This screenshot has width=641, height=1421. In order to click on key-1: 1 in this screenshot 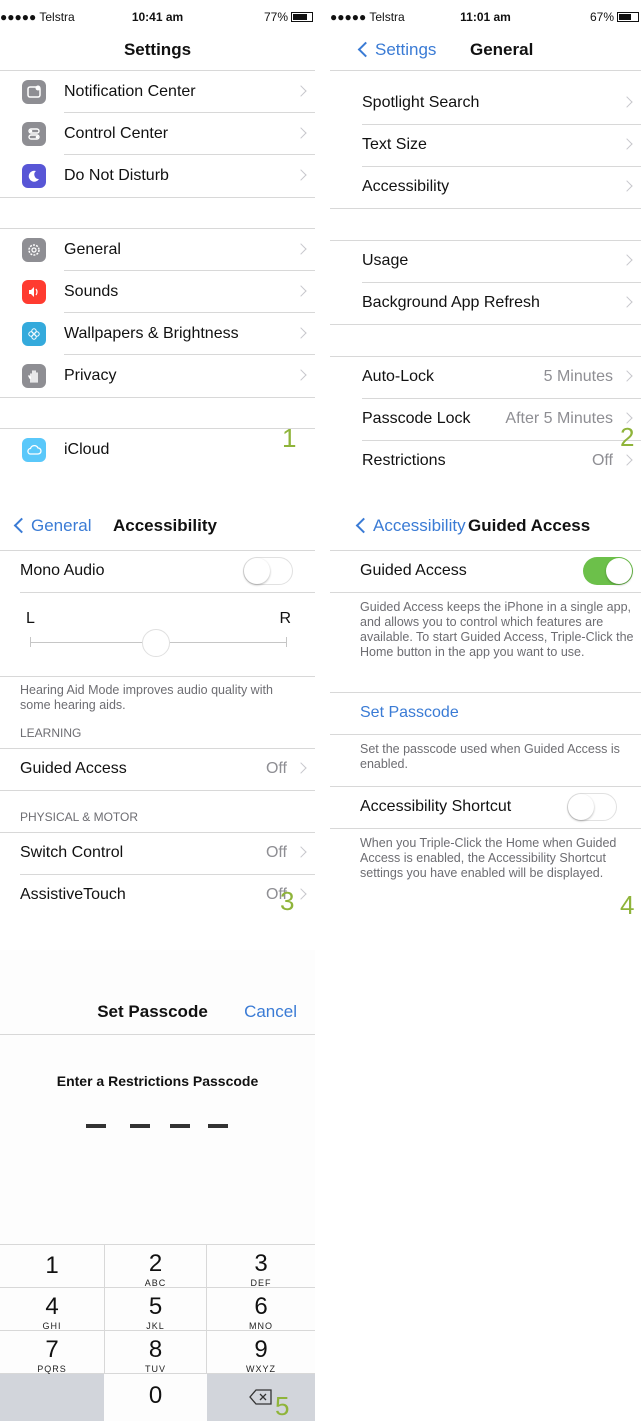, I will do `click(52, 1266)`.